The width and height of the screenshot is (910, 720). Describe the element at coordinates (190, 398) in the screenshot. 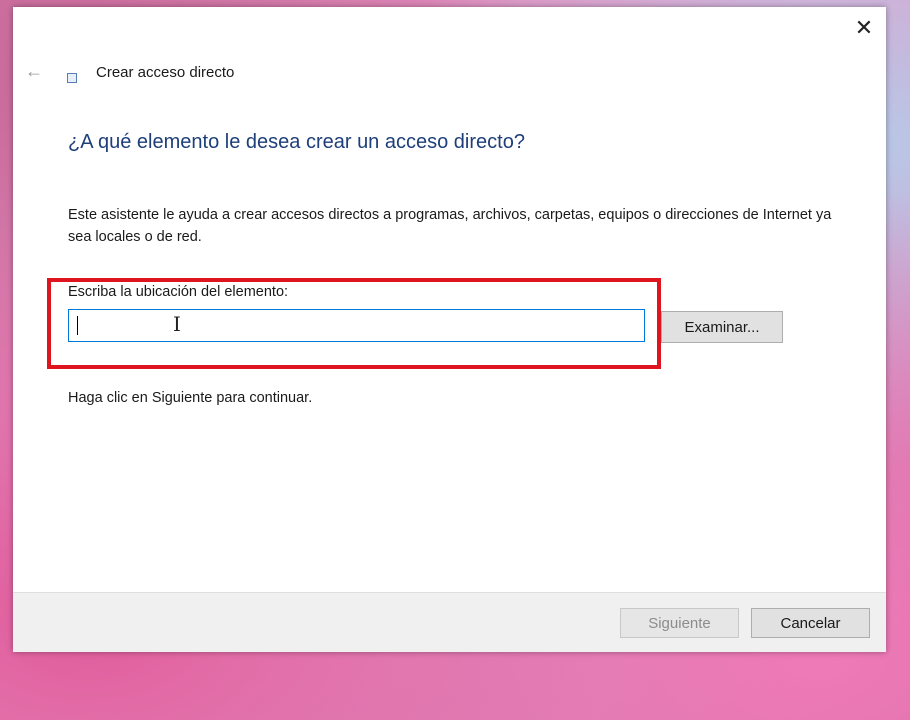

I see `continue-instruction: Haga clic en Siguiente para continuar.` at that location.